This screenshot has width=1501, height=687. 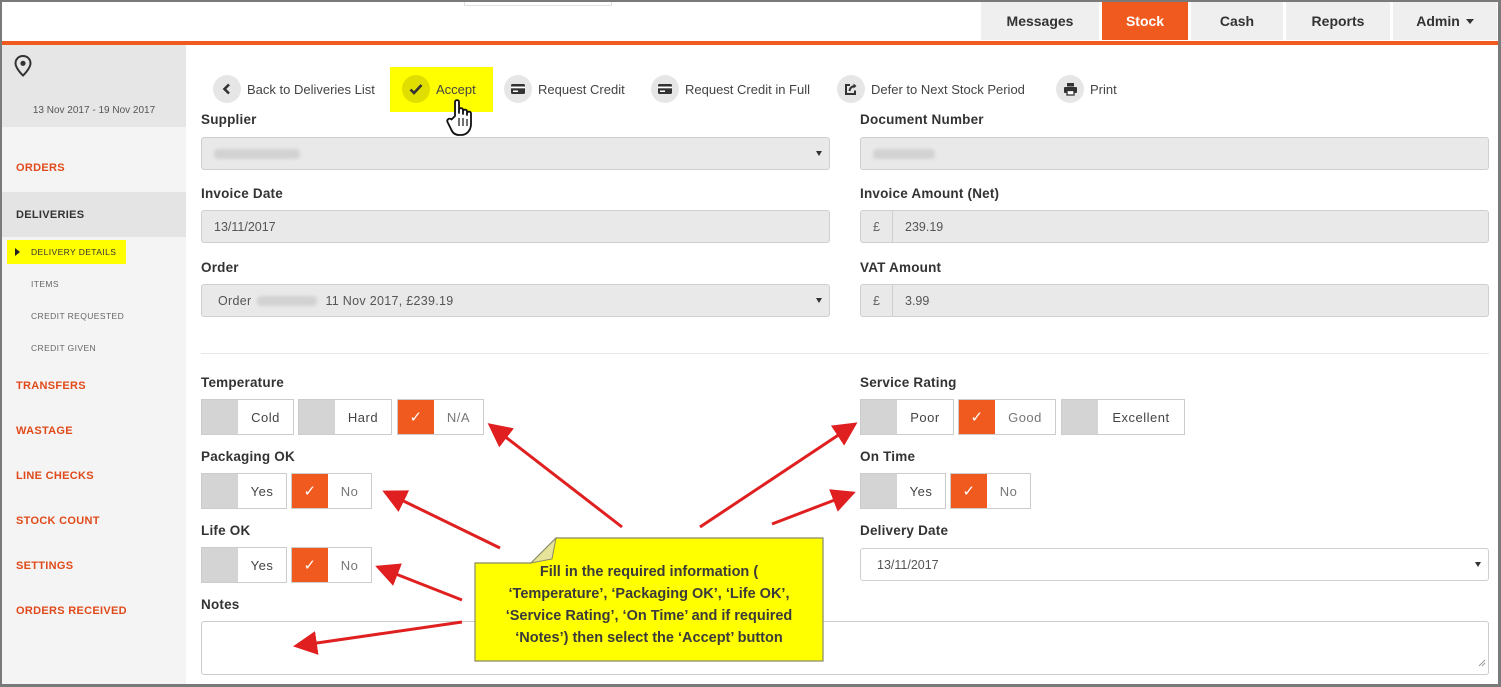 I want to click on resize-grip-icon, so click(x=1481, y=663).